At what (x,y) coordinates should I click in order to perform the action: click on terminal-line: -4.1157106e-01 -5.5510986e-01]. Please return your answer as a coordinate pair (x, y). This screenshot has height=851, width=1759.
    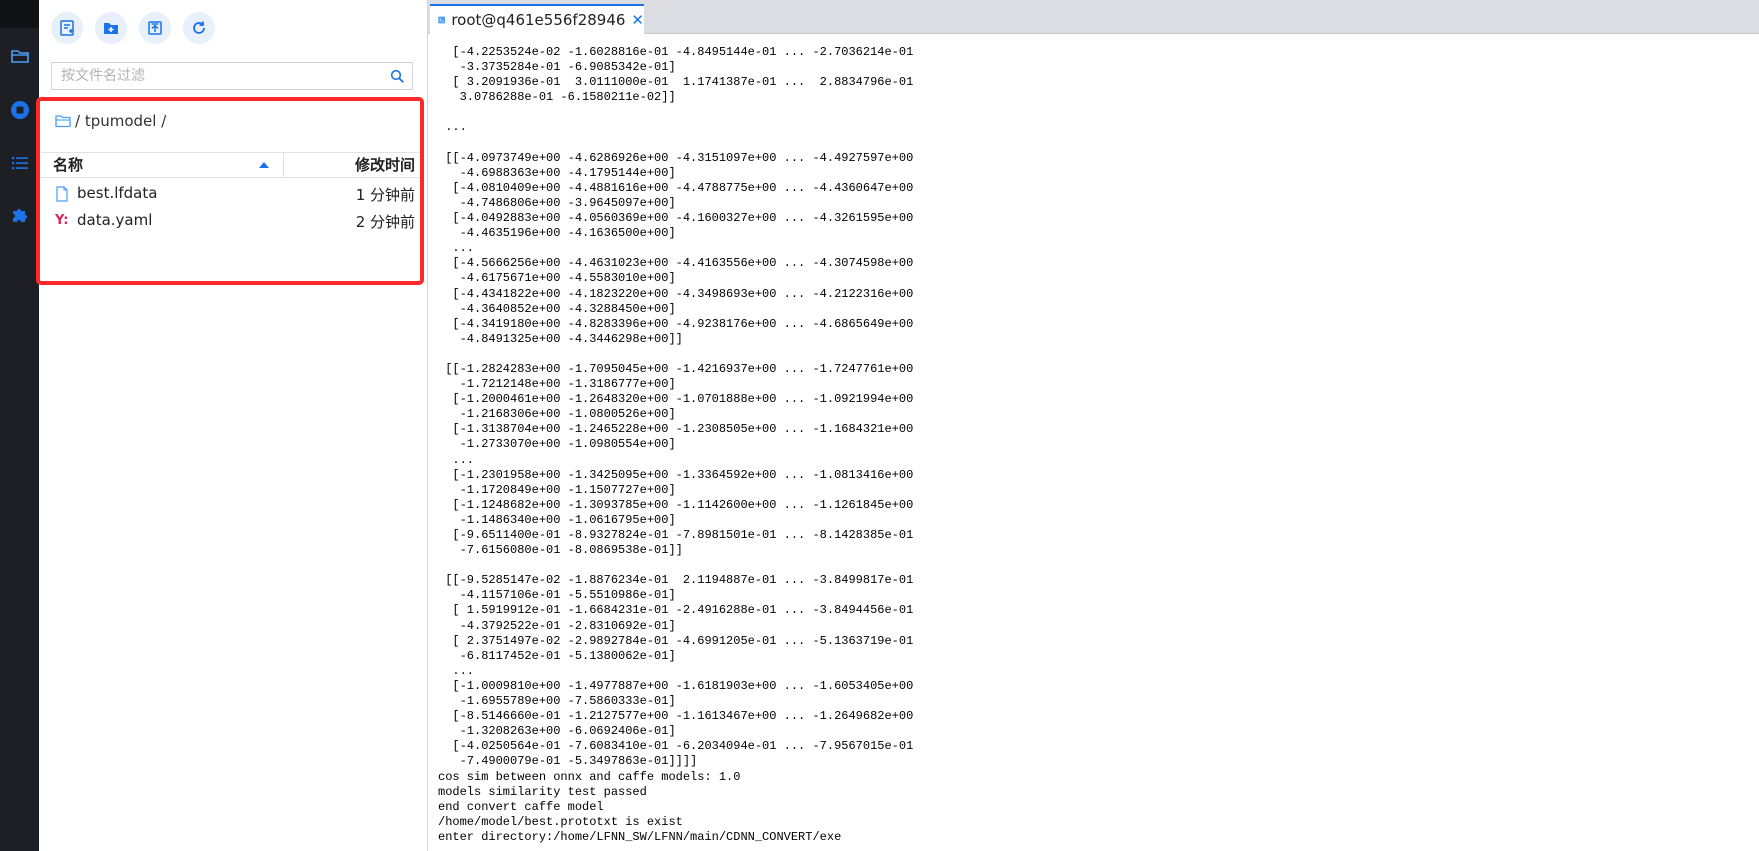
    Looking at the image, I should click on (557, 595).